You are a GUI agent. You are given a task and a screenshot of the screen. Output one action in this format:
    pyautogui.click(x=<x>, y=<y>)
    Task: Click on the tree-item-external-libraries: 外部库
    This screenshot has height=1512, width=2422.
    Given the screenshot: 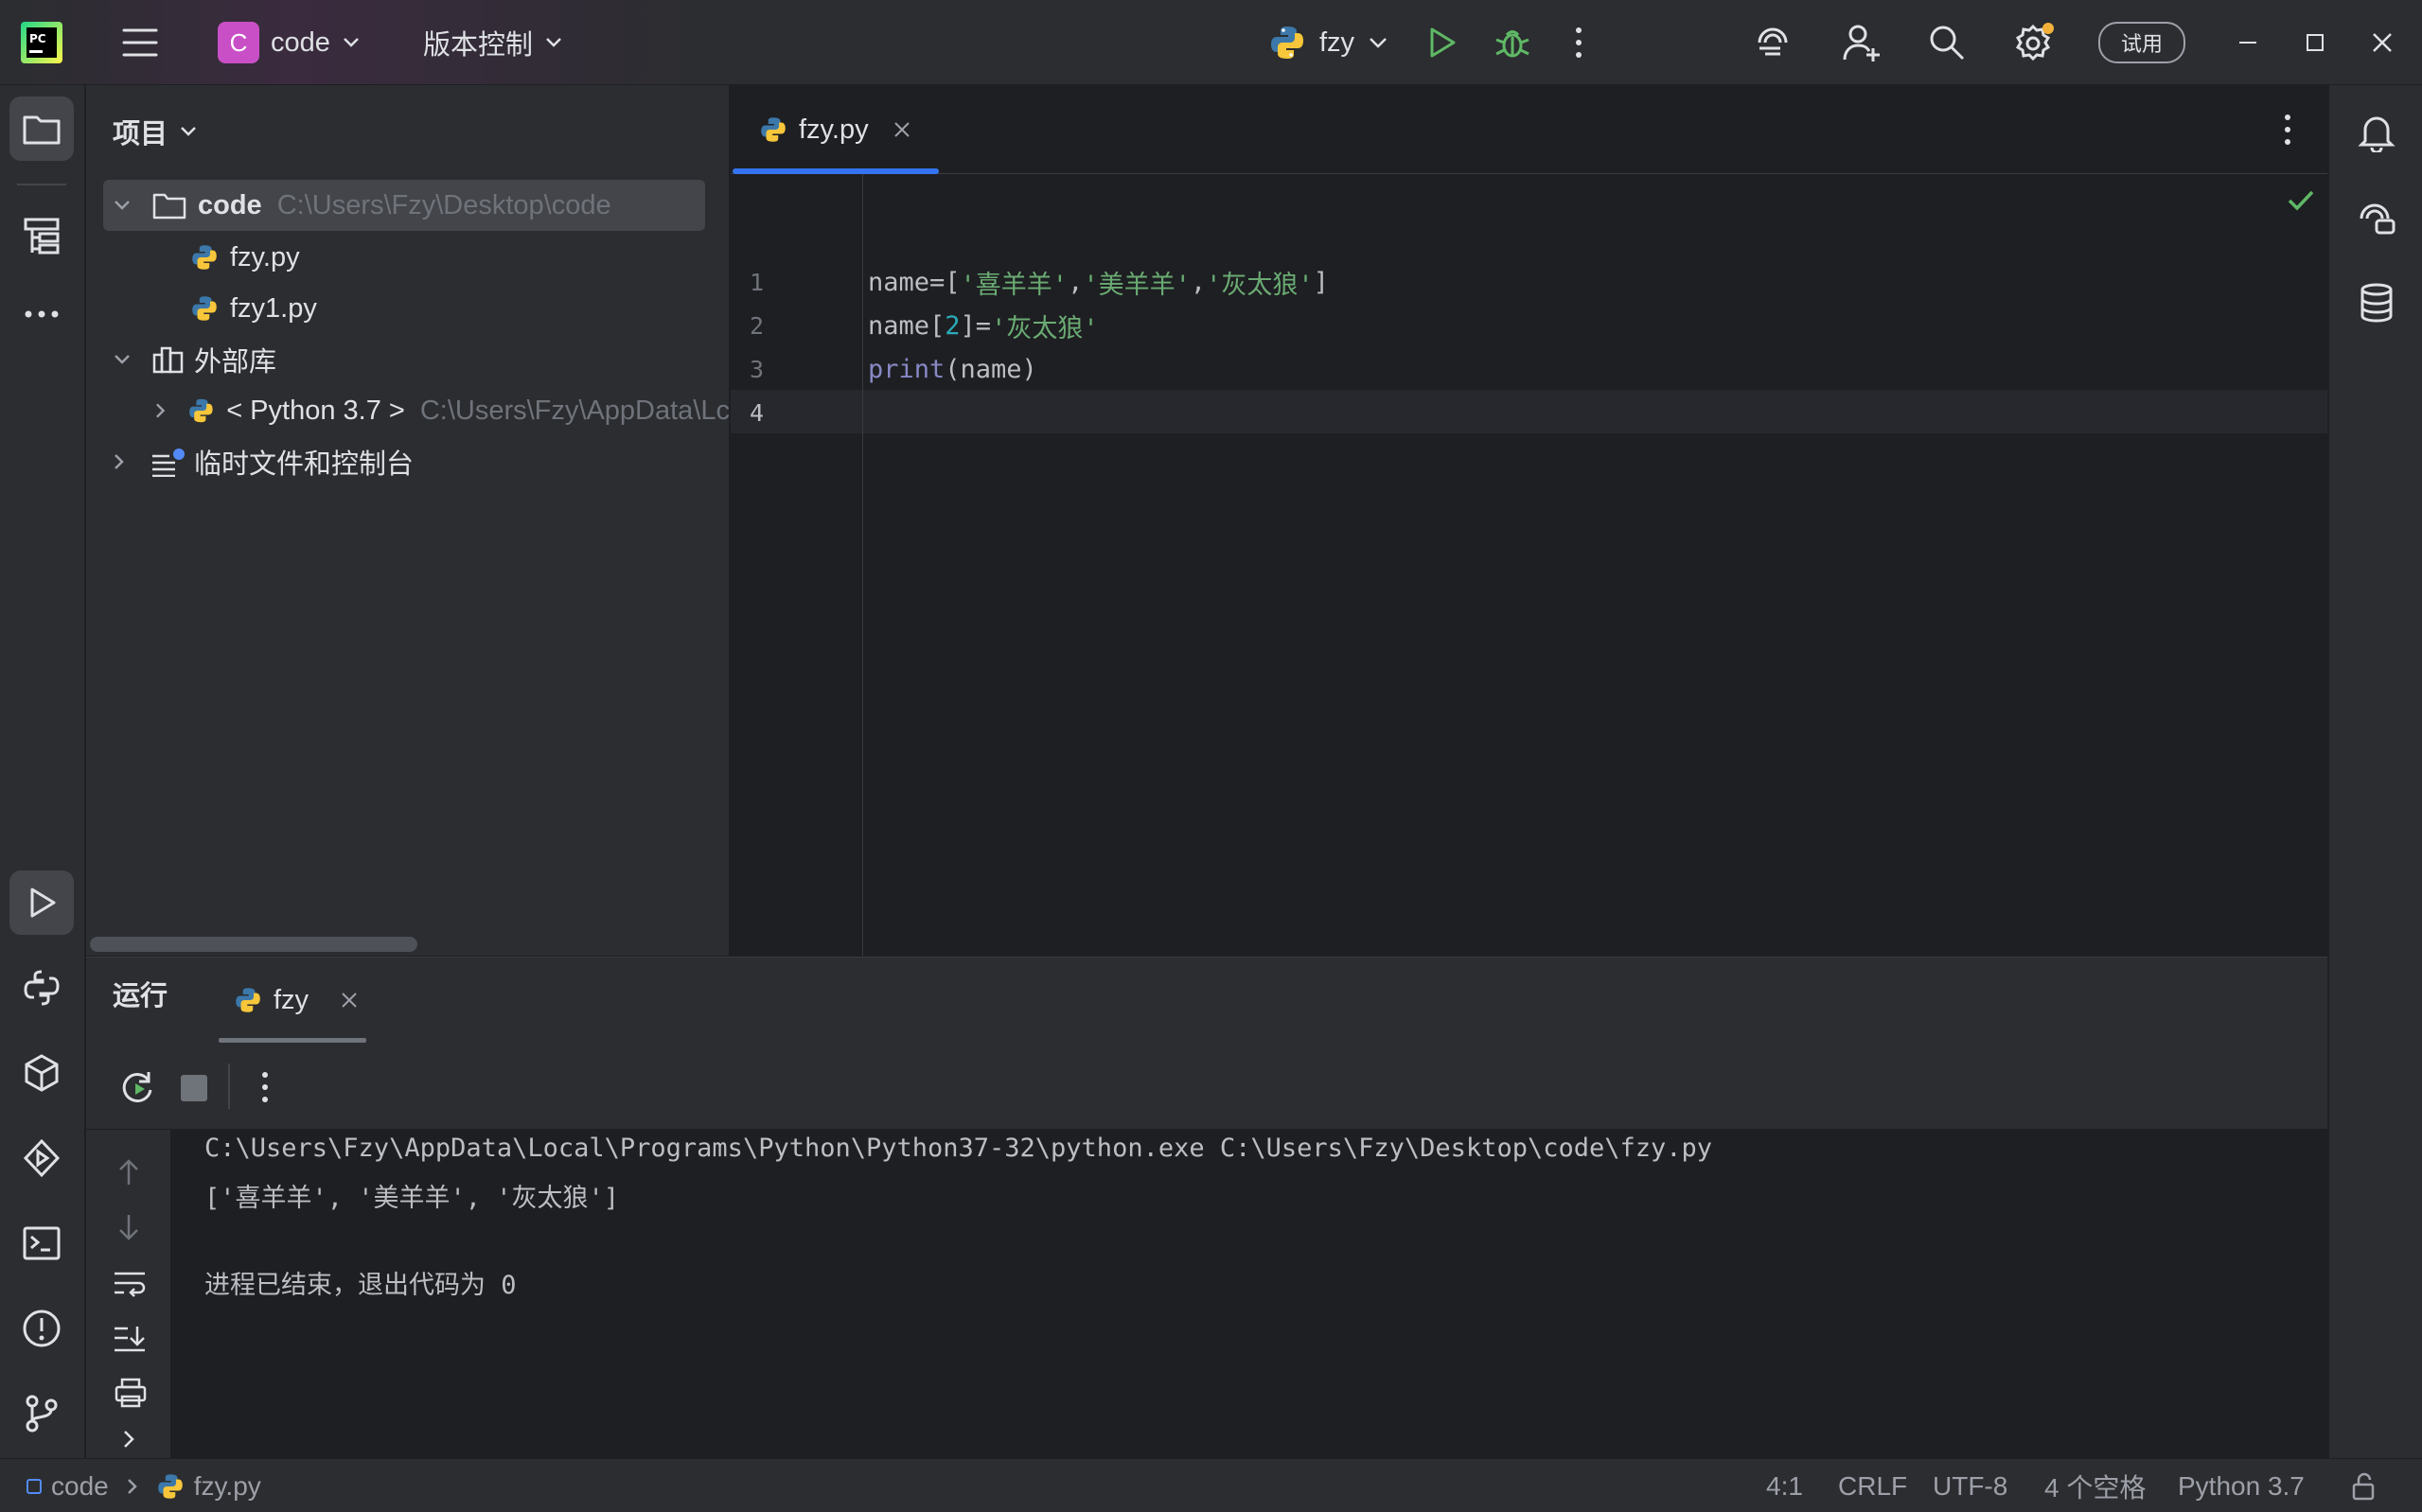 What is the action you would take?
    pyautogui.click(x=406, y=359)
    